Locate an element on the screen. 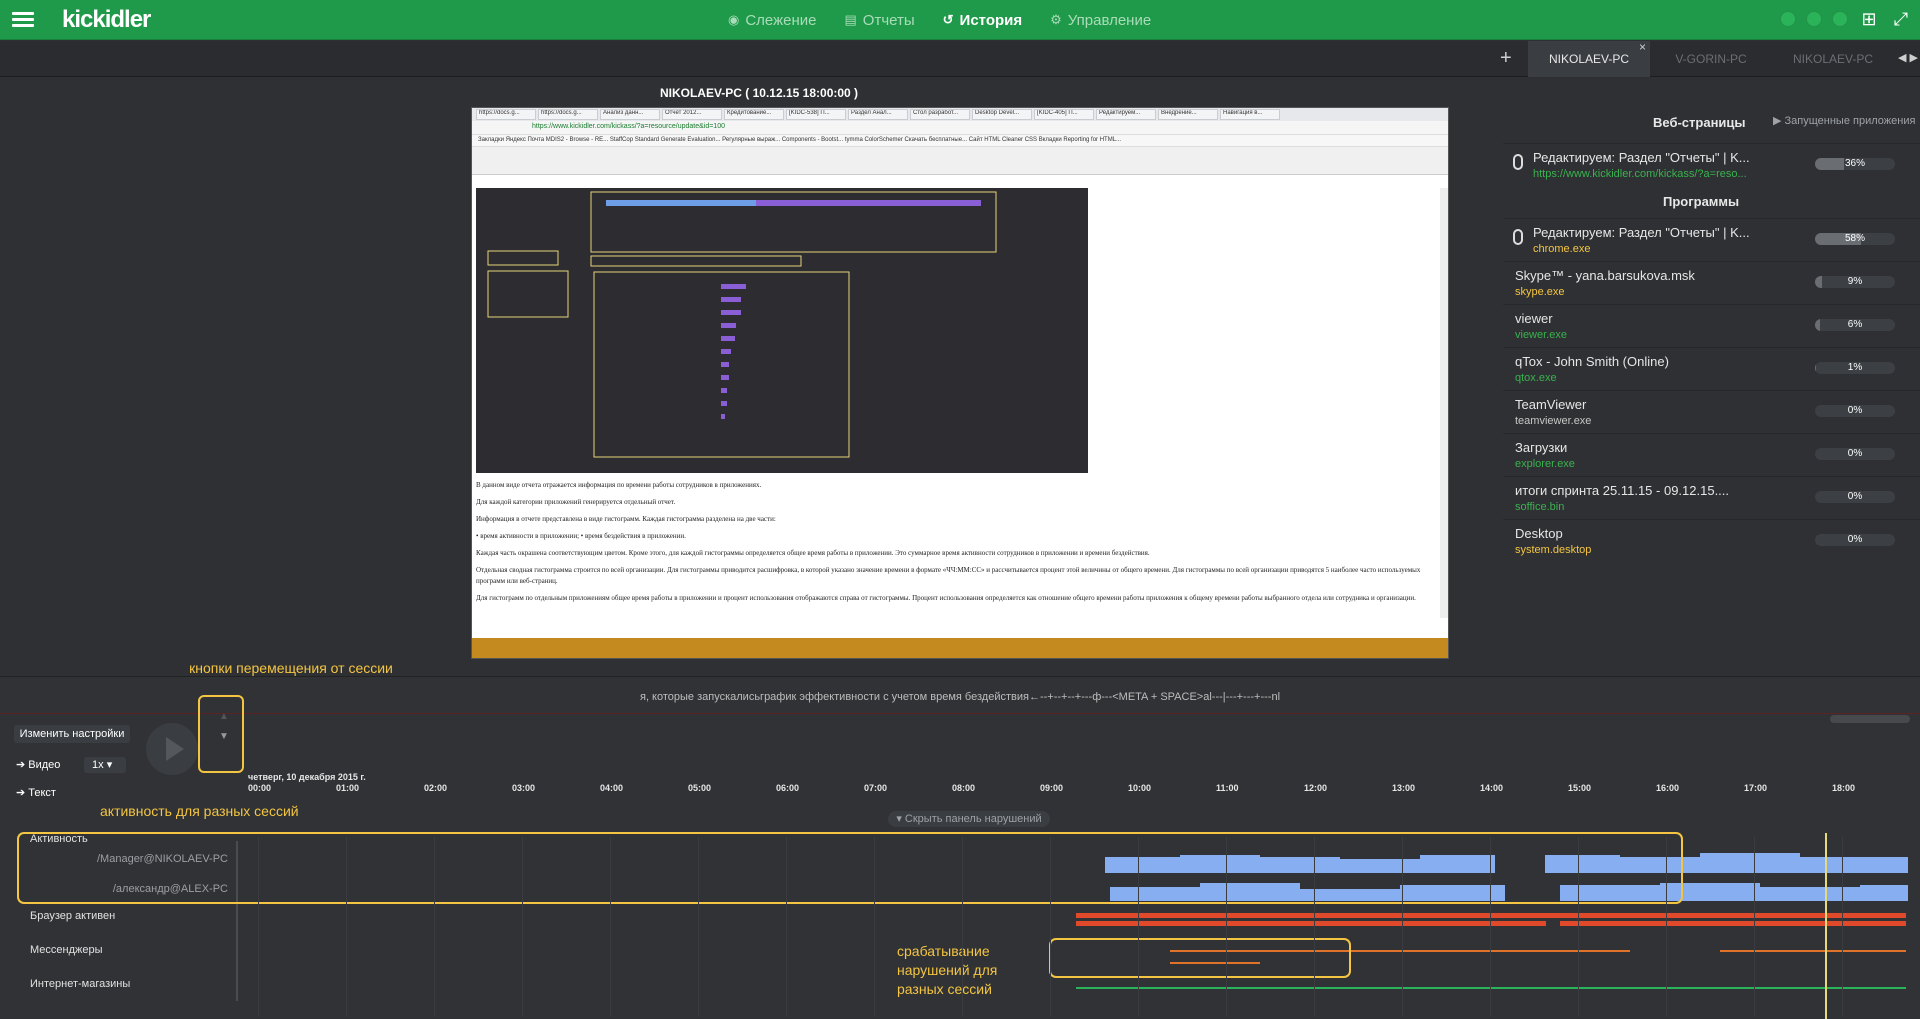 Image resolution: width=1920 pixels, height=1019 pixels. editor-toolbar is located at coordinates (960, 161).